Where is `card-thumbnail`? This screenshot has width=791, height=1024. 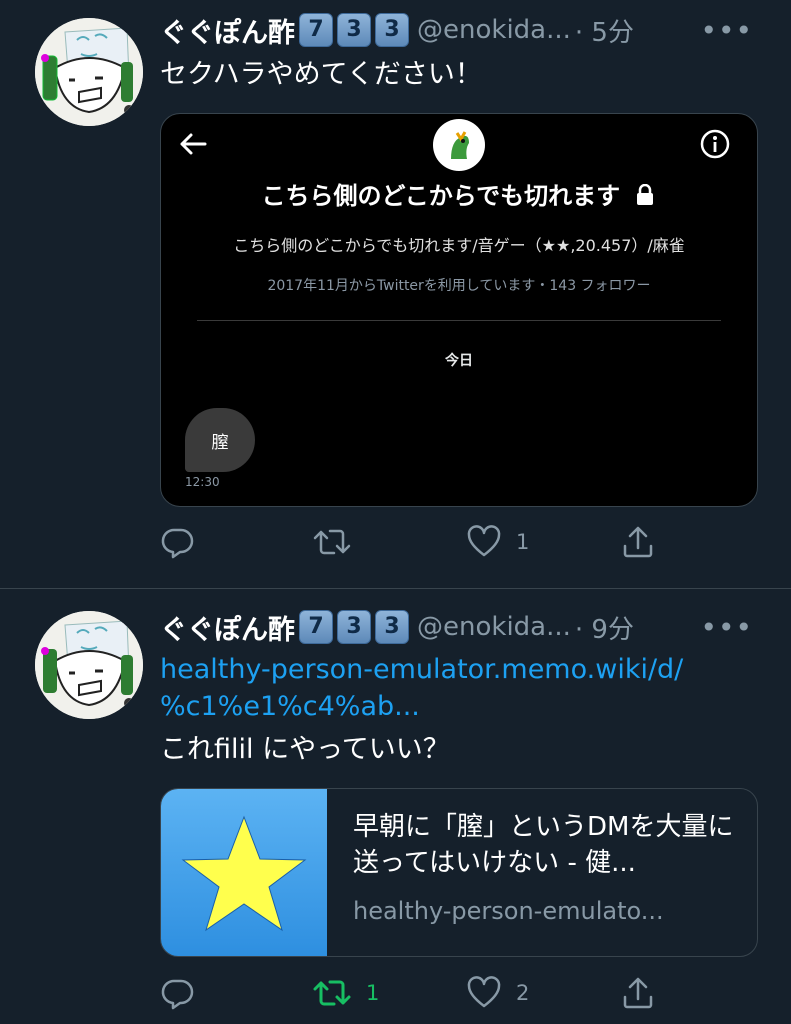
card-thumbnail is located at coordinates (244, 872).